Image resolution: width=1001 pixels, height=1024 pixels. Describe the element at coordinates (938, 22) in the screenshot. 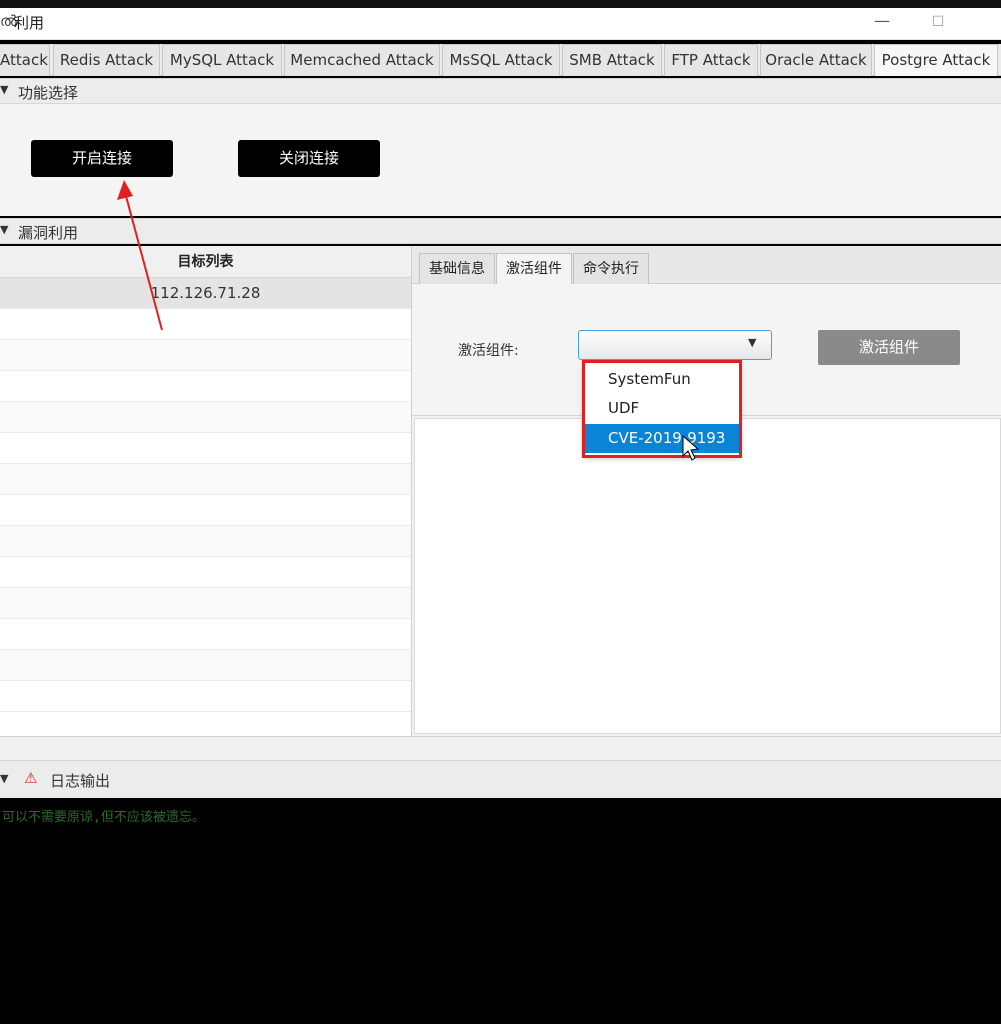

I see `maximize-button: ☐` at that location.